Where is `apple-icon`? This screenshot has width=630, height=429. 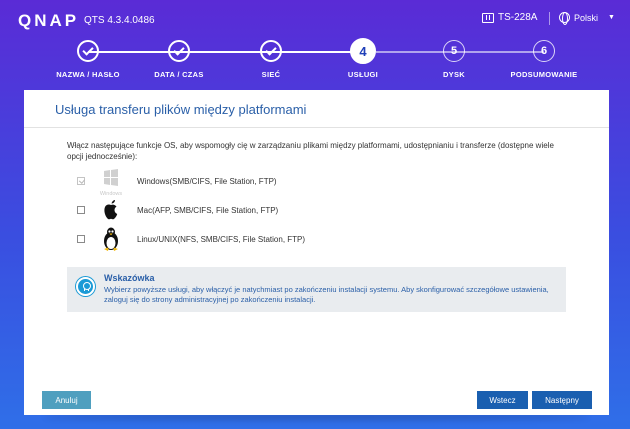 apple-icon is located at coordinates (111, 210).